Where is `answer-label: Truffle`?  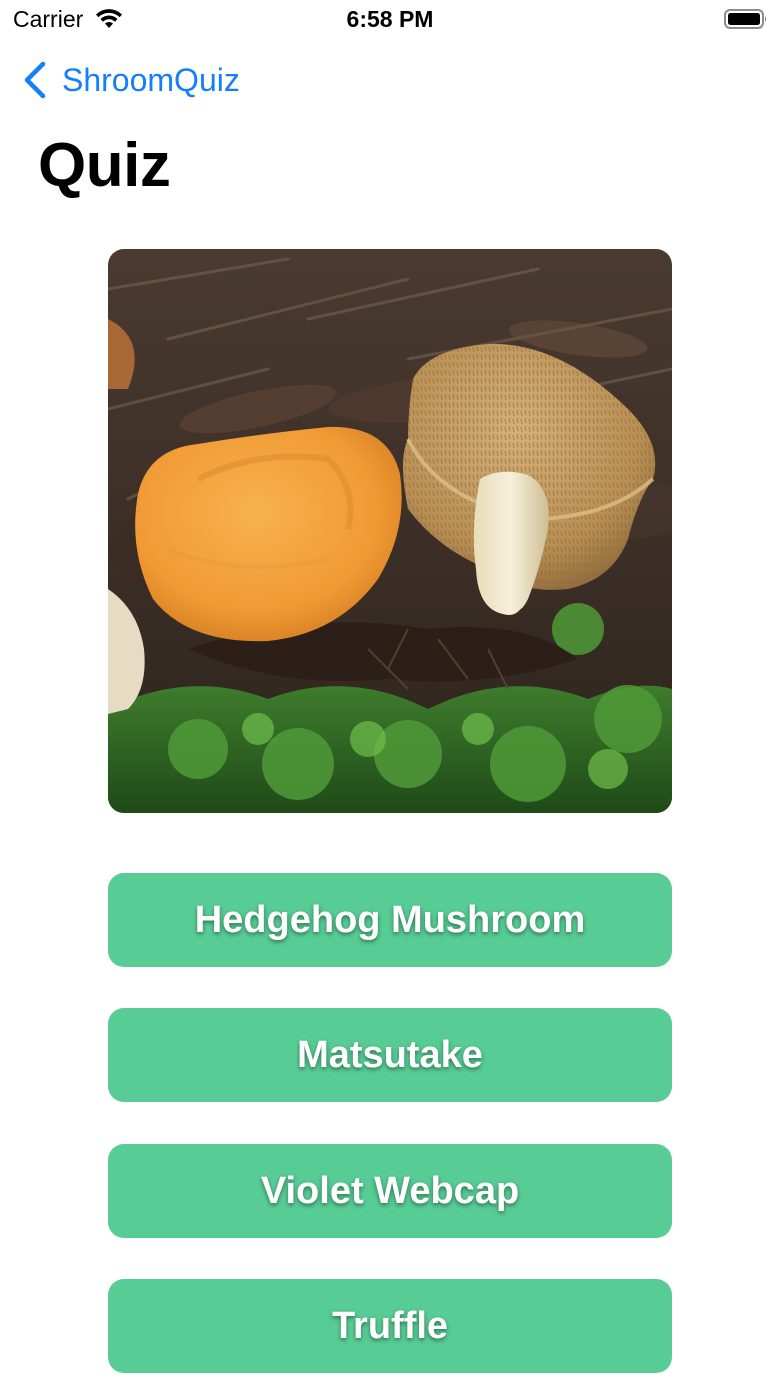 answer-label: Truffle is located at coordinates (390, 1325).